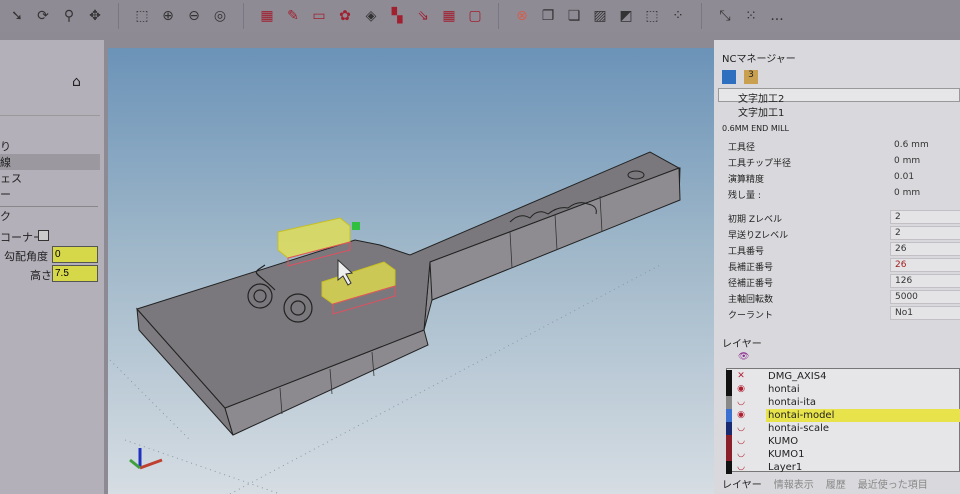  Describe the element at coordinates (11, 178) in the screenshot. I see `left-item: ェス` at that location.